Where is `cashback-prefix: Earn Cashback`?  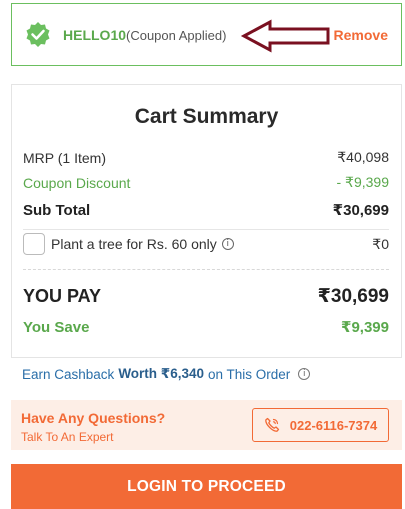 cashback-prefix: Earn Cashback is located at coordinates (68, 374).